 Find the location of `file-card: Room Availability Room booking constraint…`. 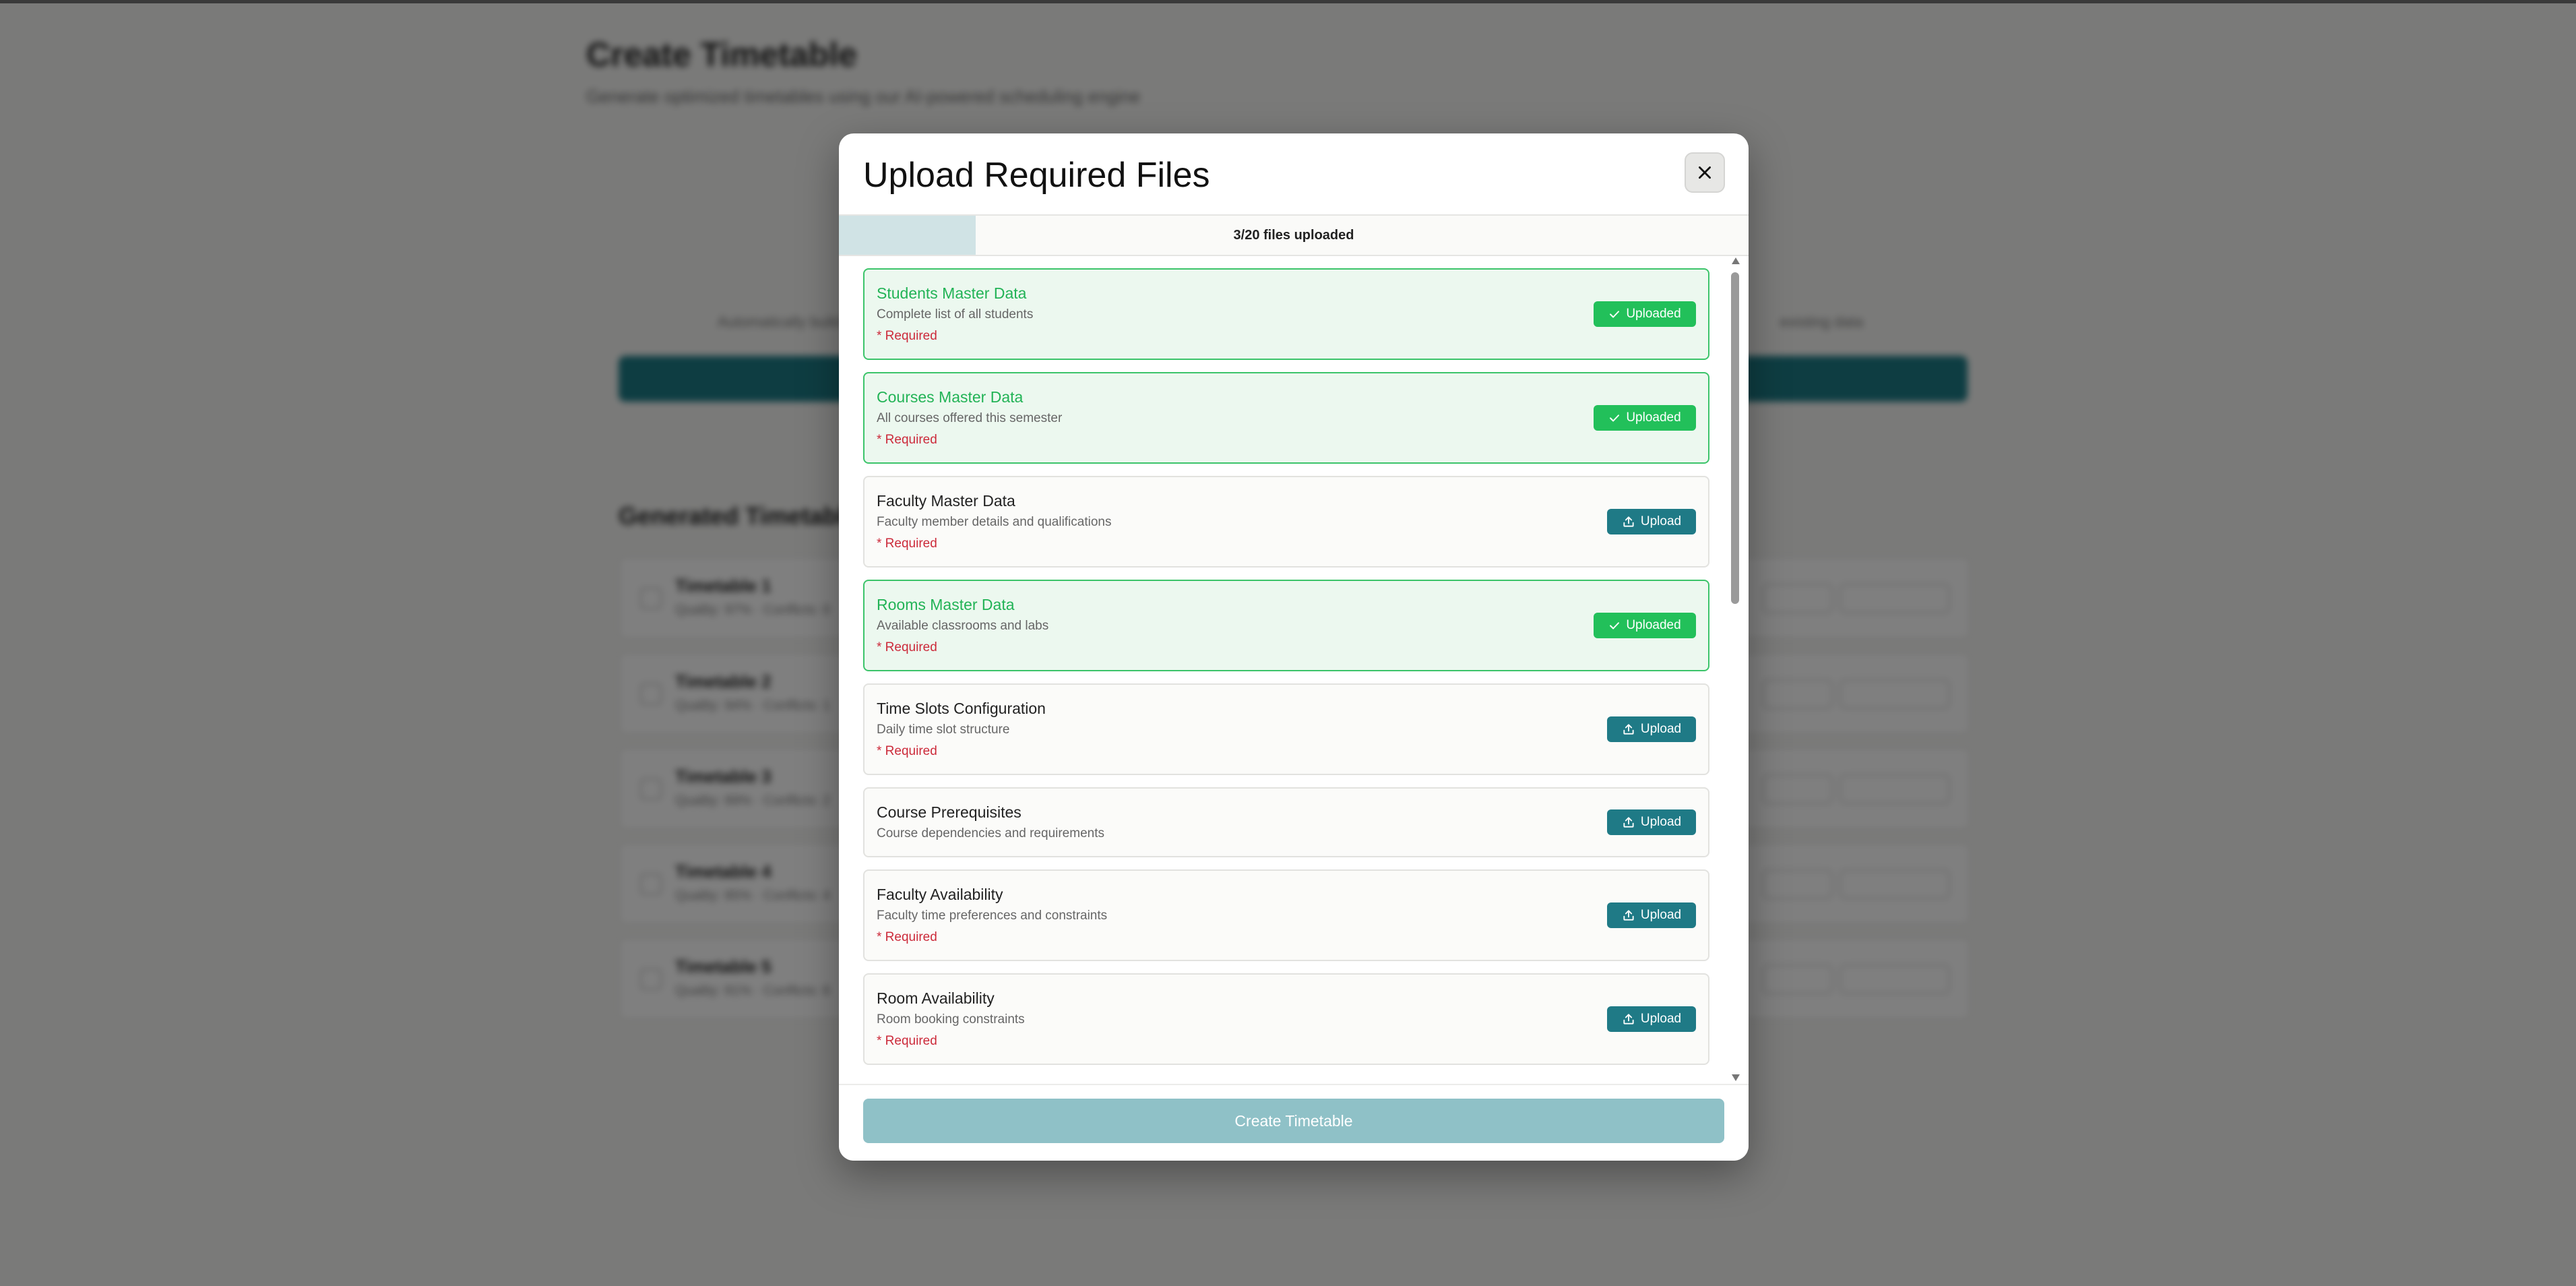

file-card: Room Availability Room booking constraint… is located at coordinates (1286, 1019).